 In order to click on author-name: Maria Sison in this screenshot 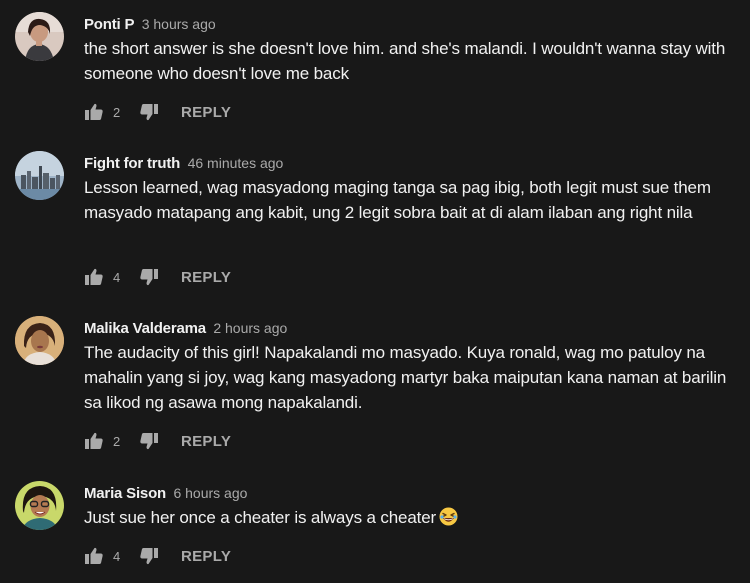, I will do `click(125, 493)`.